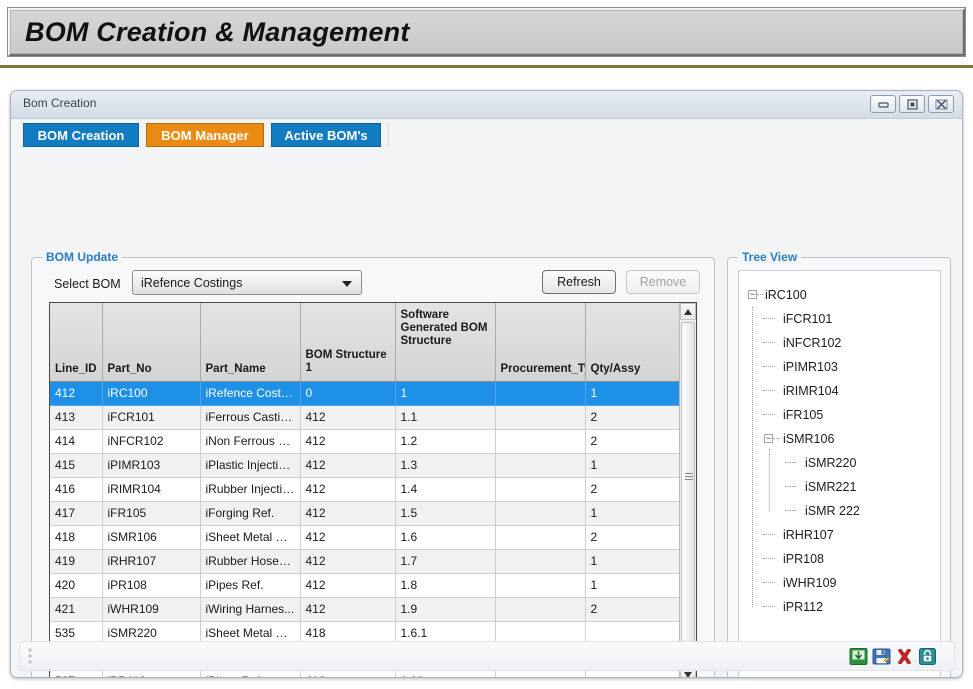 The image size is (973, 689). I want to click on save-icon, so click(881, 656).